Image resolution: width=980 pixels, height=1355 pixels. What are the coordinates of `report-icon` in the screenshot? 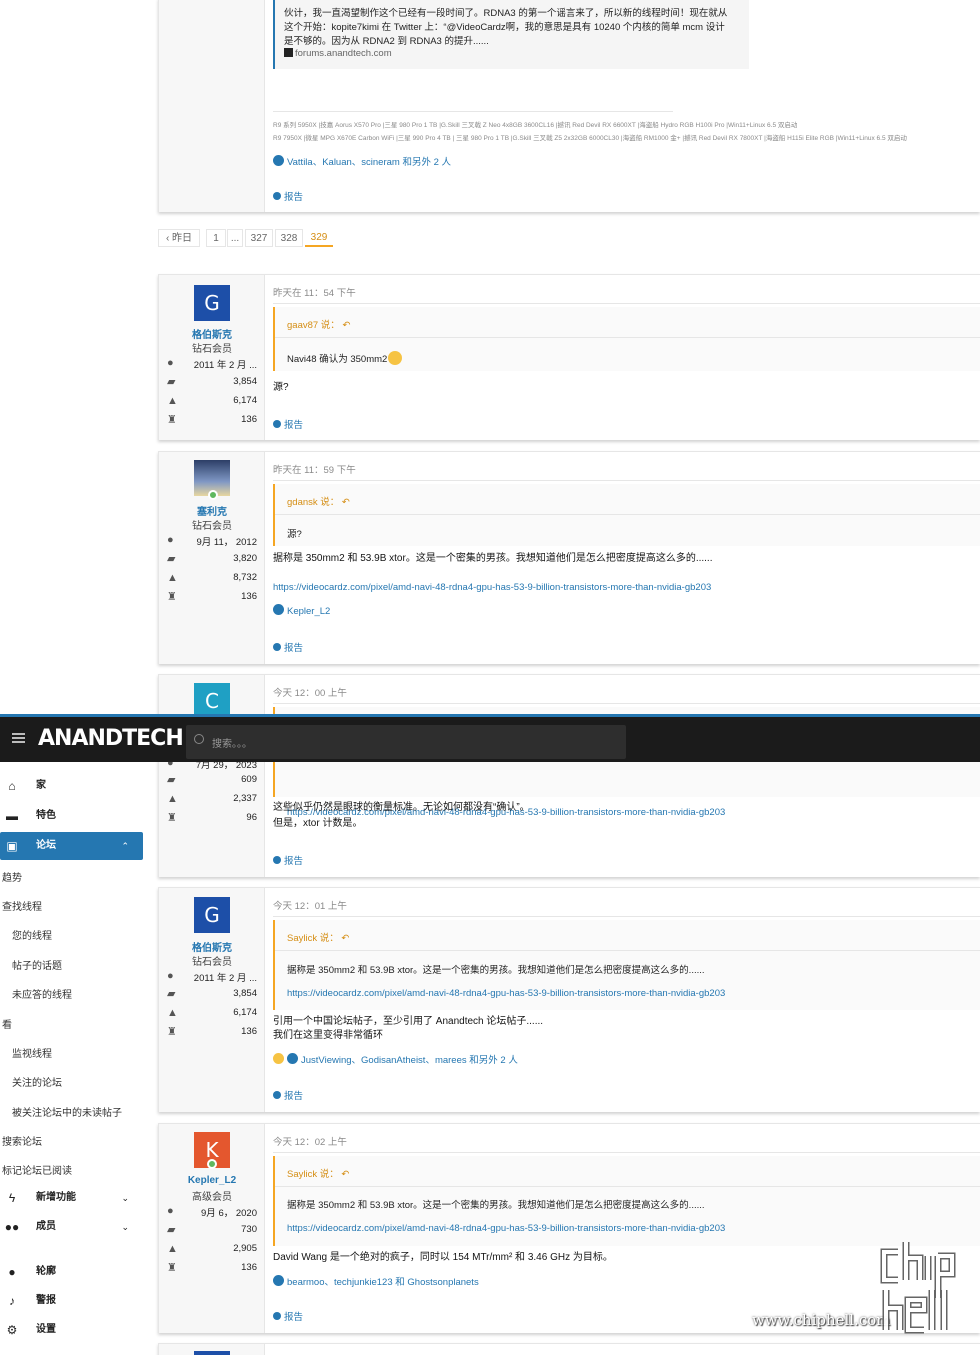 It's located at (277, 1316).